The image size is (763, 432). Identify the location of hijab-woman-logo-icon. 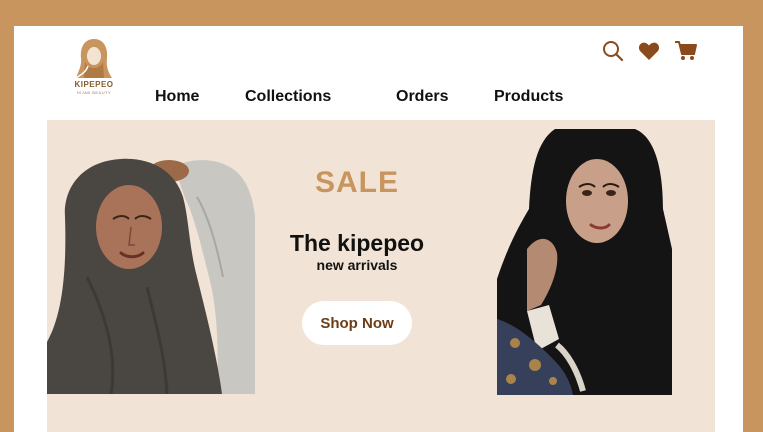
(93, 59).